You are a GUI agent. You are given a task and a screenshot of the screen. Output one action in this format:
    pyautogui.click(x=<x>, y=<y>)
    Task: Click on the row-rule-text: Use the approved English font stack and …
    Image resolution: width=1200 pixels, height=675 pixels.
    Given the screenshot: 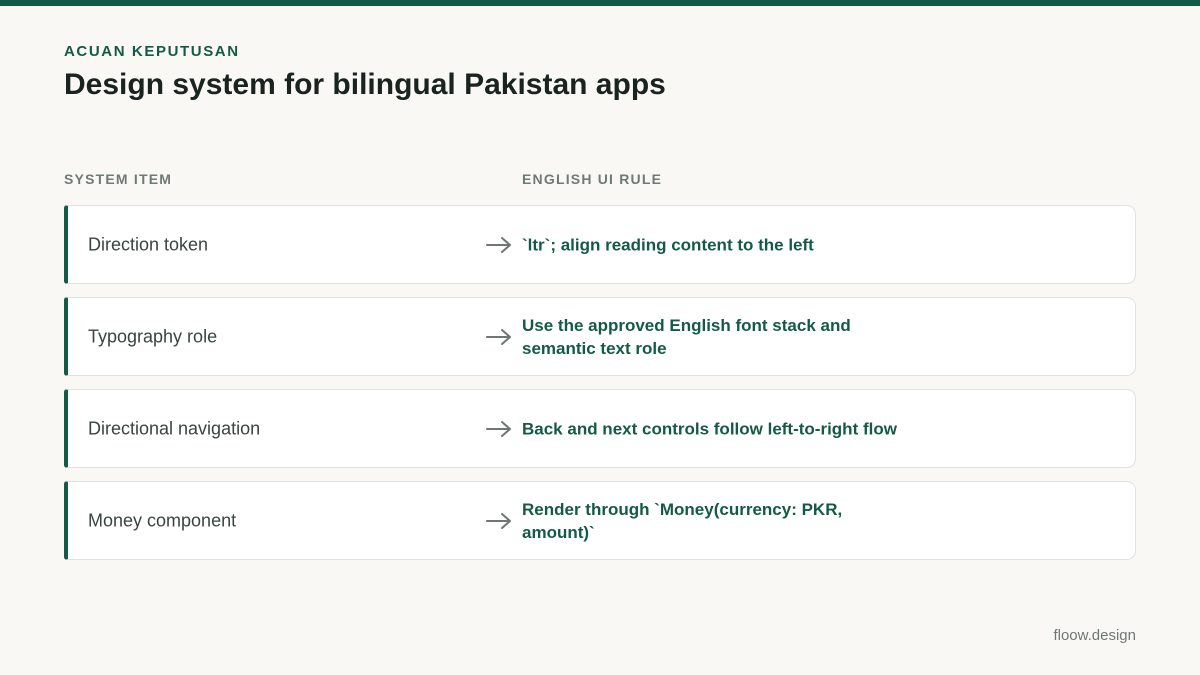 What is the action you would take?
    pyautogui.click(x=686, y=336)
    